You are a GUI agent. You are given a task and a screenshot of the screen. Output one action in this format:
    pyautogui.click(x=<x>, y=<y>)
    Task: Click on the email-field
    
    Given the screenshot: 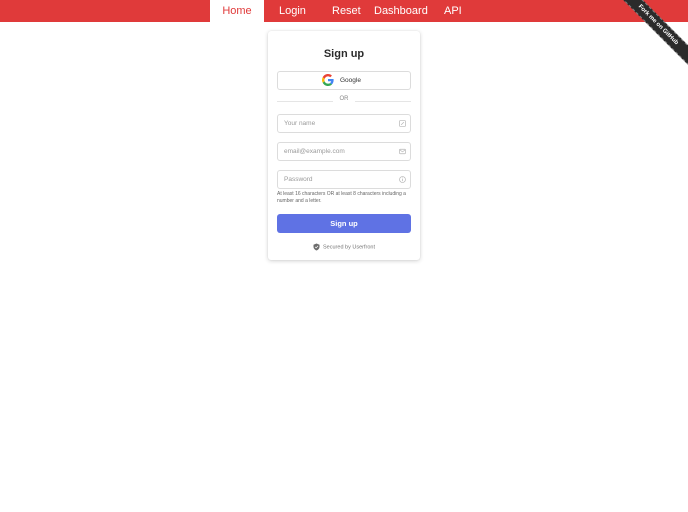 What is the action you would take?
    pyautogui.click(x=344, y=151)
    